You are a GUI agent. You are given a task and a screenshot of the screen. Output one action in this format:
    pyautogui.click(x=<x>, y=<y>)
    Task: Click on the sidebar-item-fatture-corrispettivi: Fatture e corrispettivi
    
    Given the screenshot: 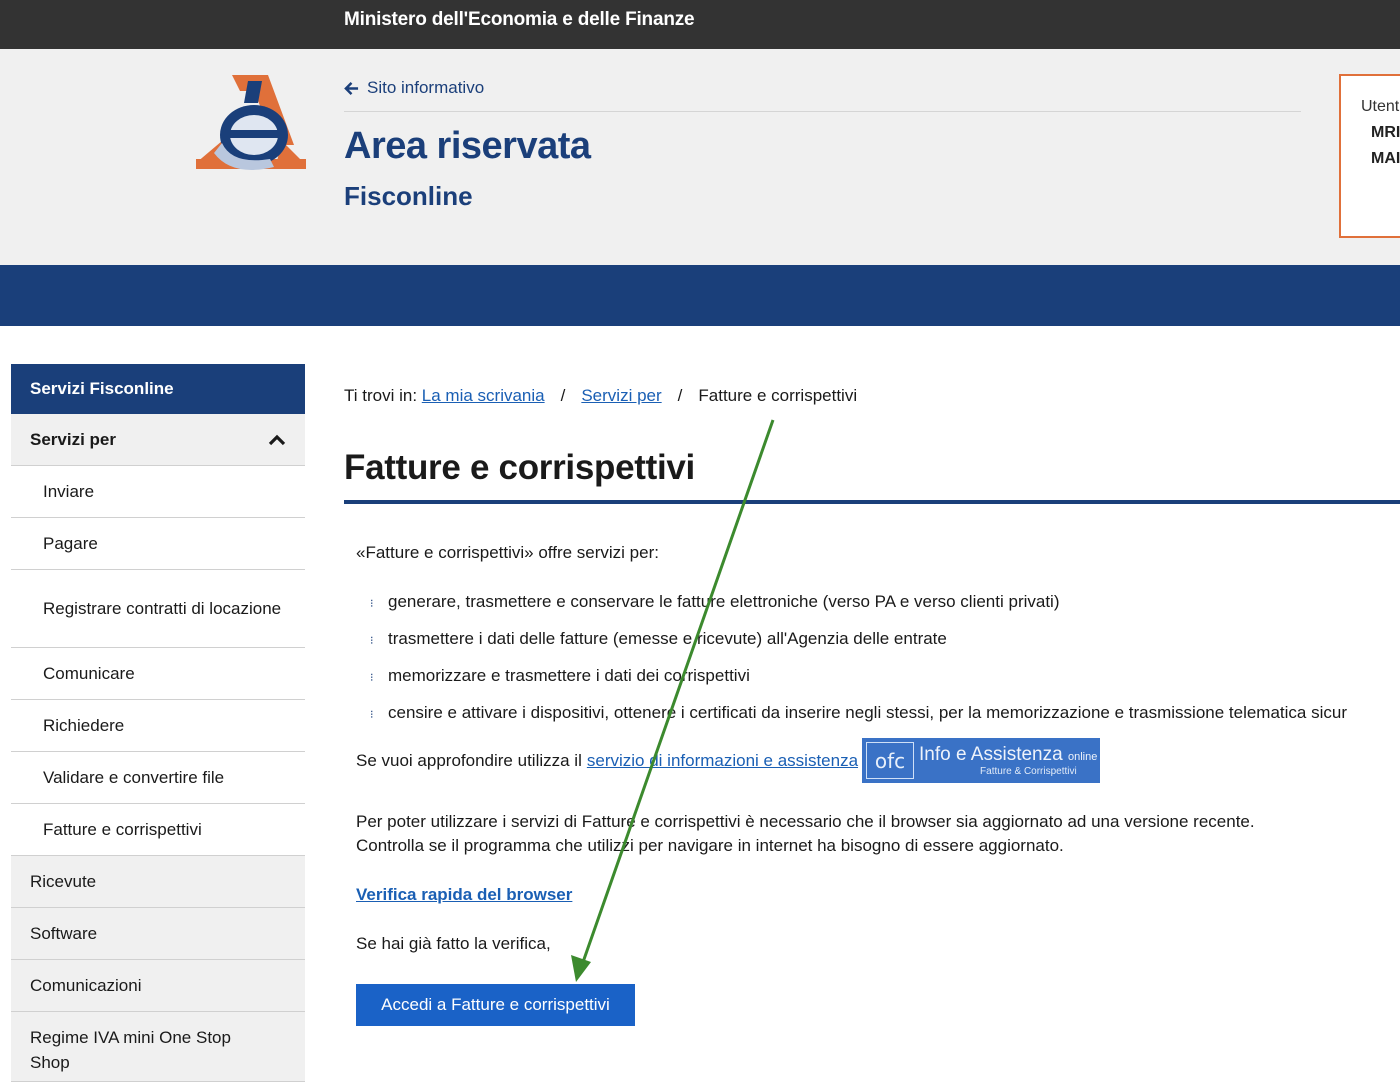 What is the action you would take?
    pyautogui.click(x=158, y=830)
    